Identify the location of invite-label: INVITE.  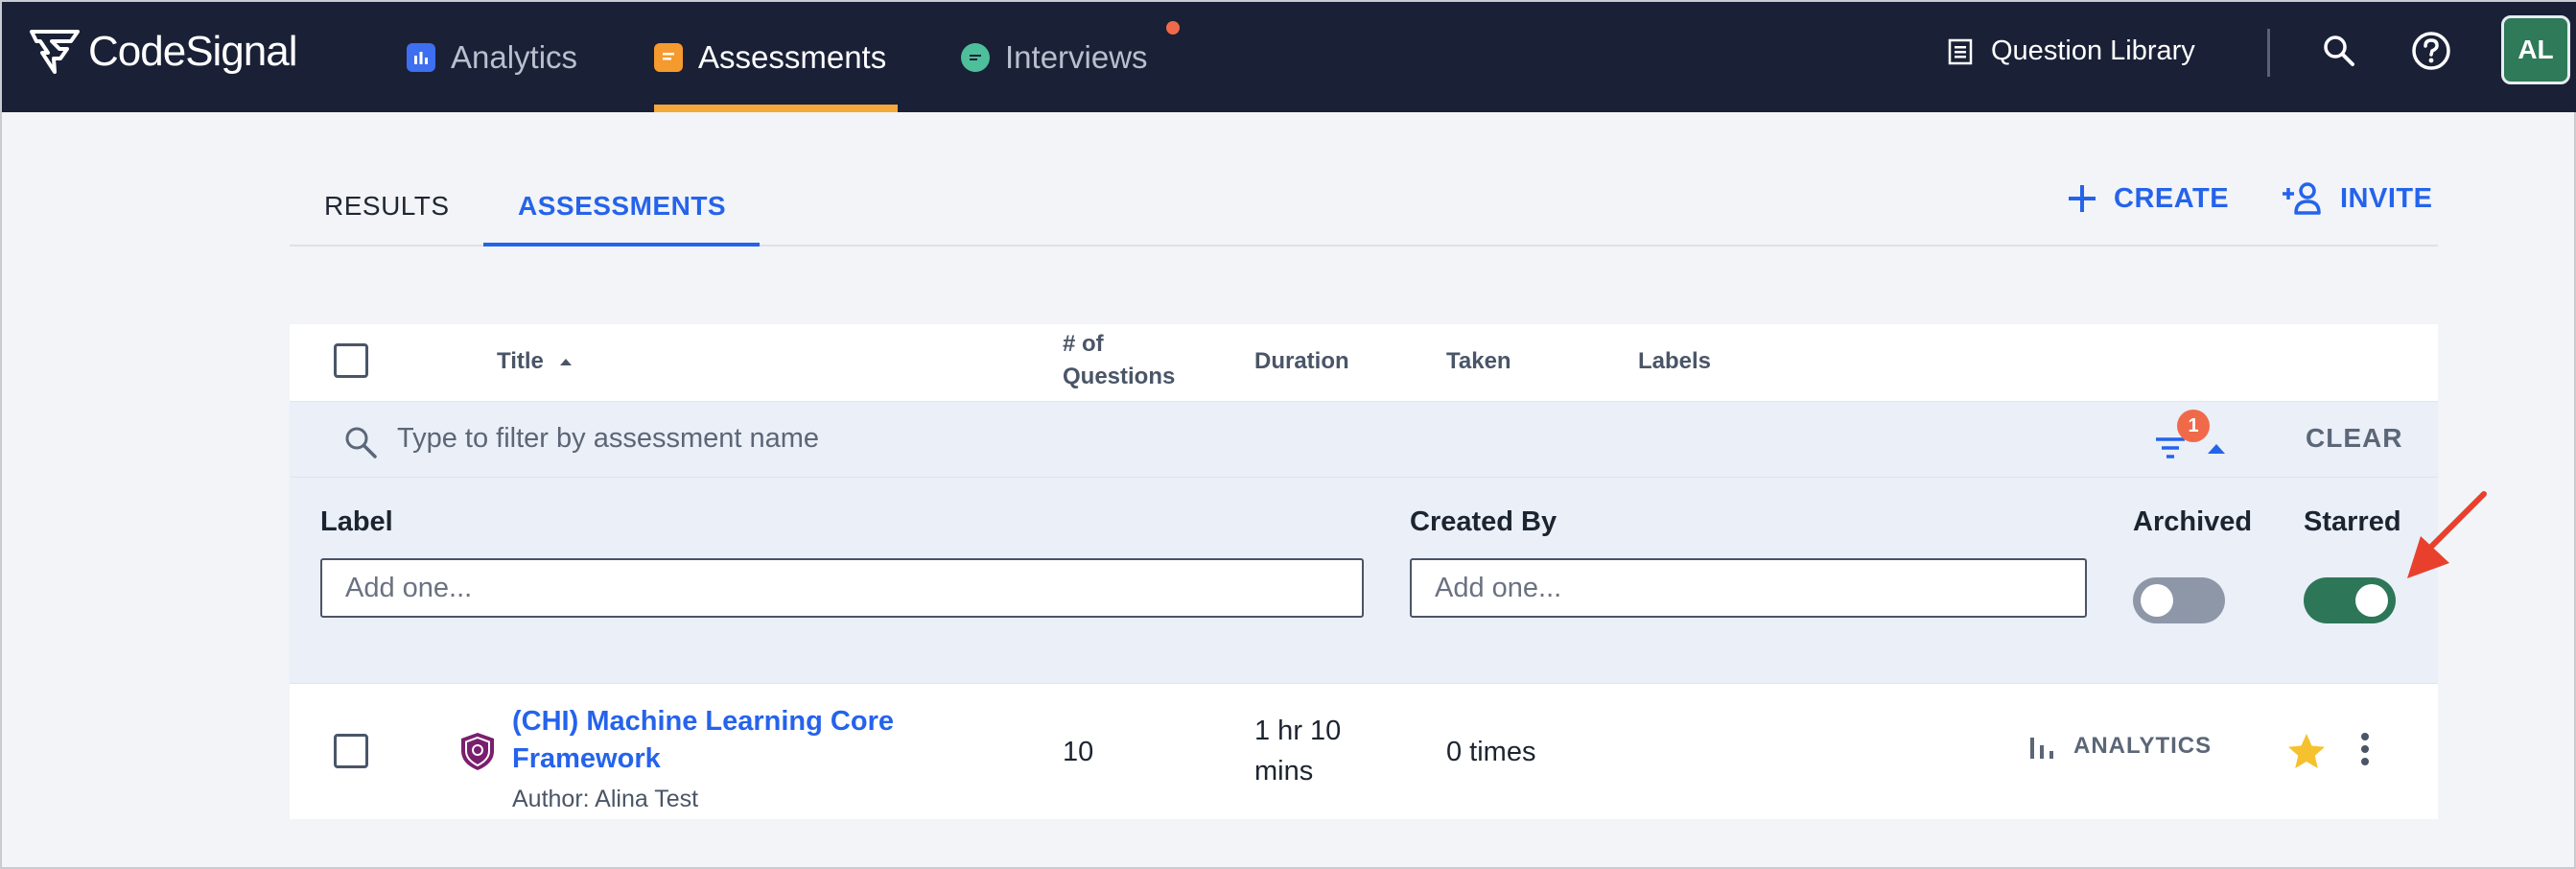
(2386, 198).